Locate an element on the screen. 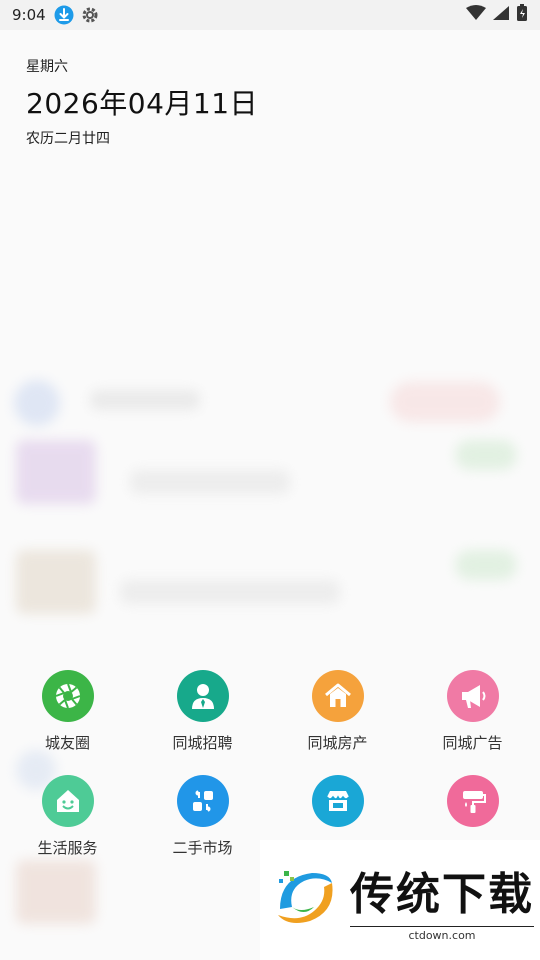 The height and width of the screenshot is (960, 540). weekday-text: 星期六 is located at coordinates (47, 67).